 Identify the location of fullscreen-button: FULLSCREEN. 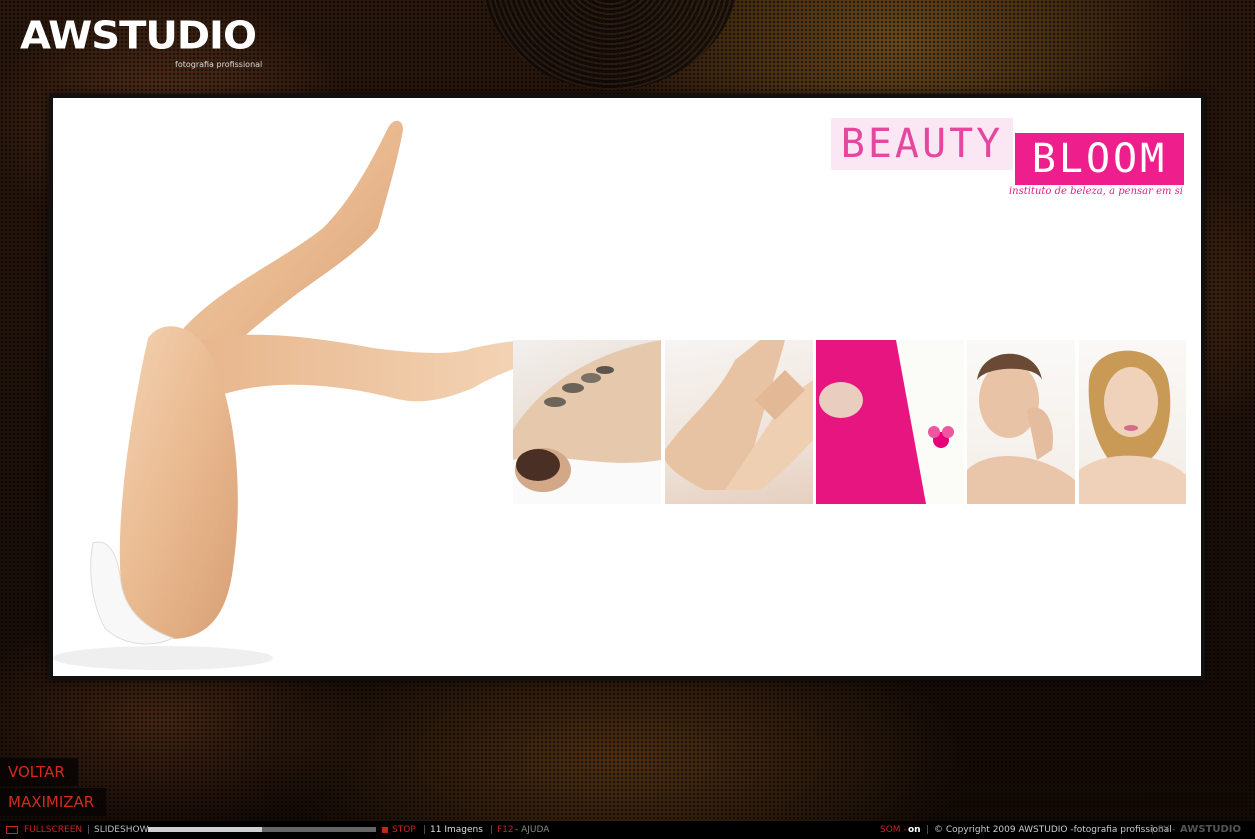
(53, 830).